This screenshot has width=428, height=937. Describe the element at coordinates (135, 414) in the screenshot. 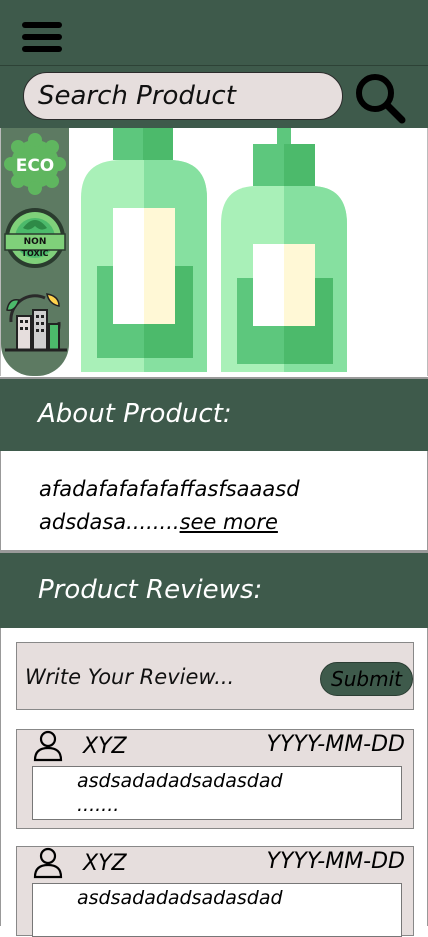

I see `about-product-title: About Product:` at that location.